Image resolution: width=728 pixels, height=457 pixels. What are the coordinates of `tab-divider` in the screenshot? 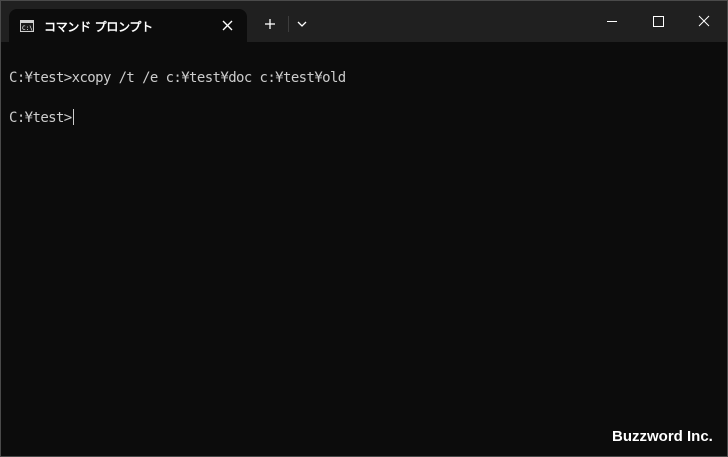 It's located at (288, 24).